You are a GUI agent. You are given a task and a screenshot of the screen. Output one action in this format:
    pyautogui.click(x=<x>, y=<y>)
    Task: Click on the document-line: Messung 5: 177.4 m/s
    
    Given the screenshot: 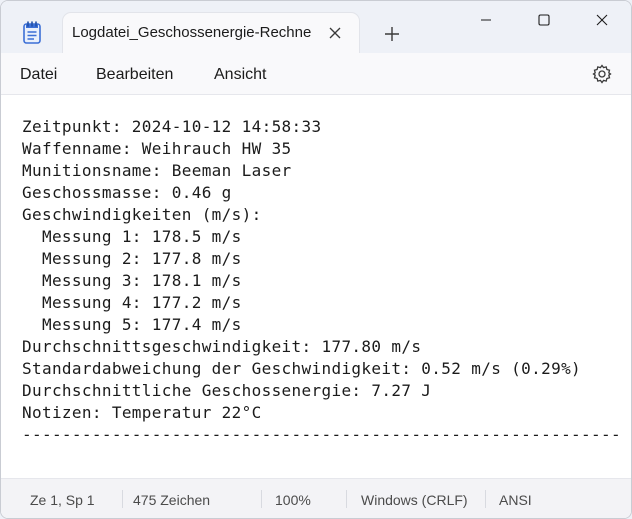 What is the action you would take?
    pyautogui.click(x=132, y=324)
    